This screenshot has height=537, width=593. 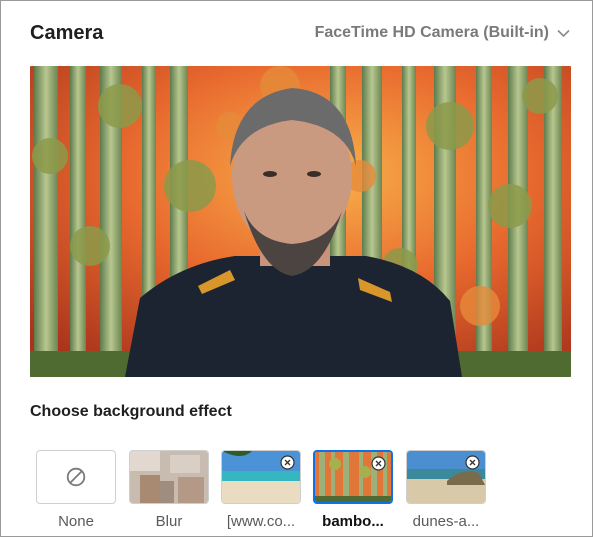 What do you see at coordinates (169, 521) in the screenshot?
I see `effect-label: Blur` at bounding box center [169, 521].